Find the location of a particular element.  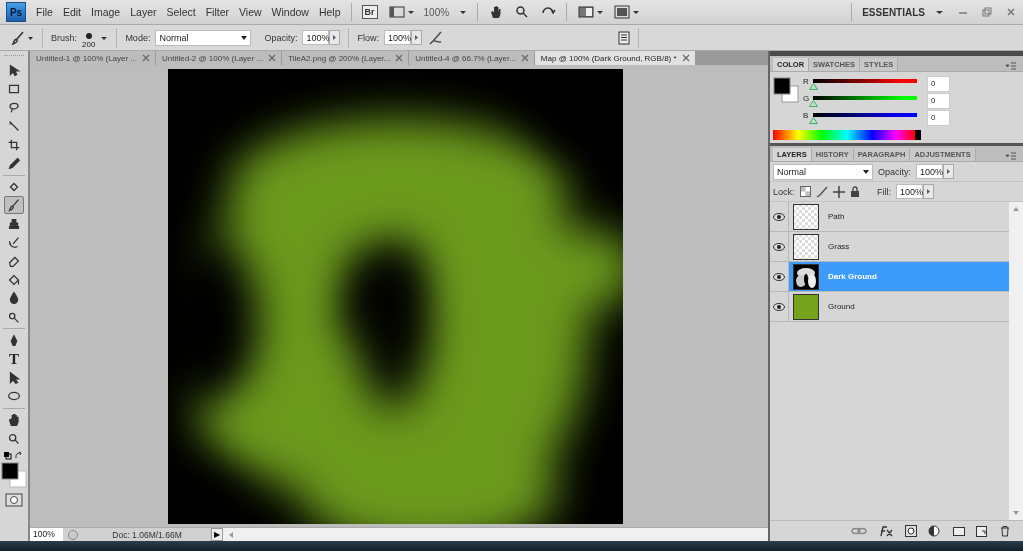

workspace-switcher: ESSENTIALS is located at coordinates (893, 12).